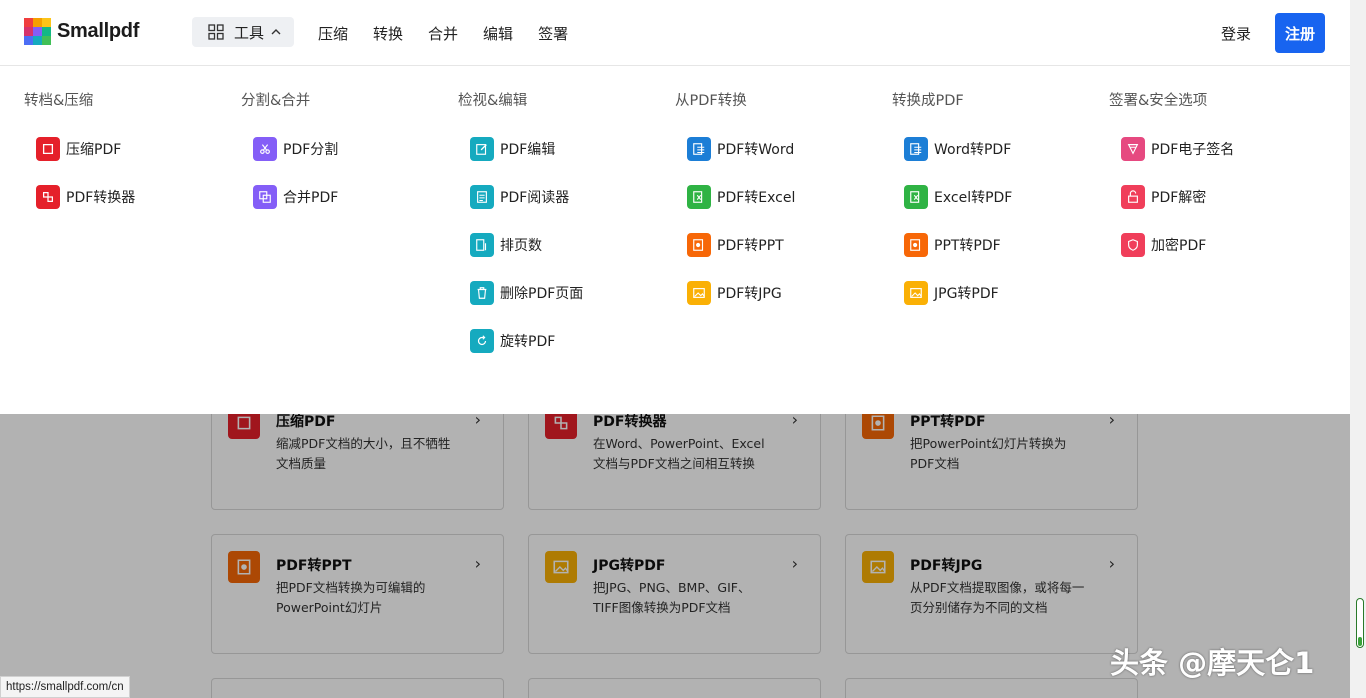  Describe the element at coordinates (482, 341) in the screenshot. I see `rotate-icon` at that location.